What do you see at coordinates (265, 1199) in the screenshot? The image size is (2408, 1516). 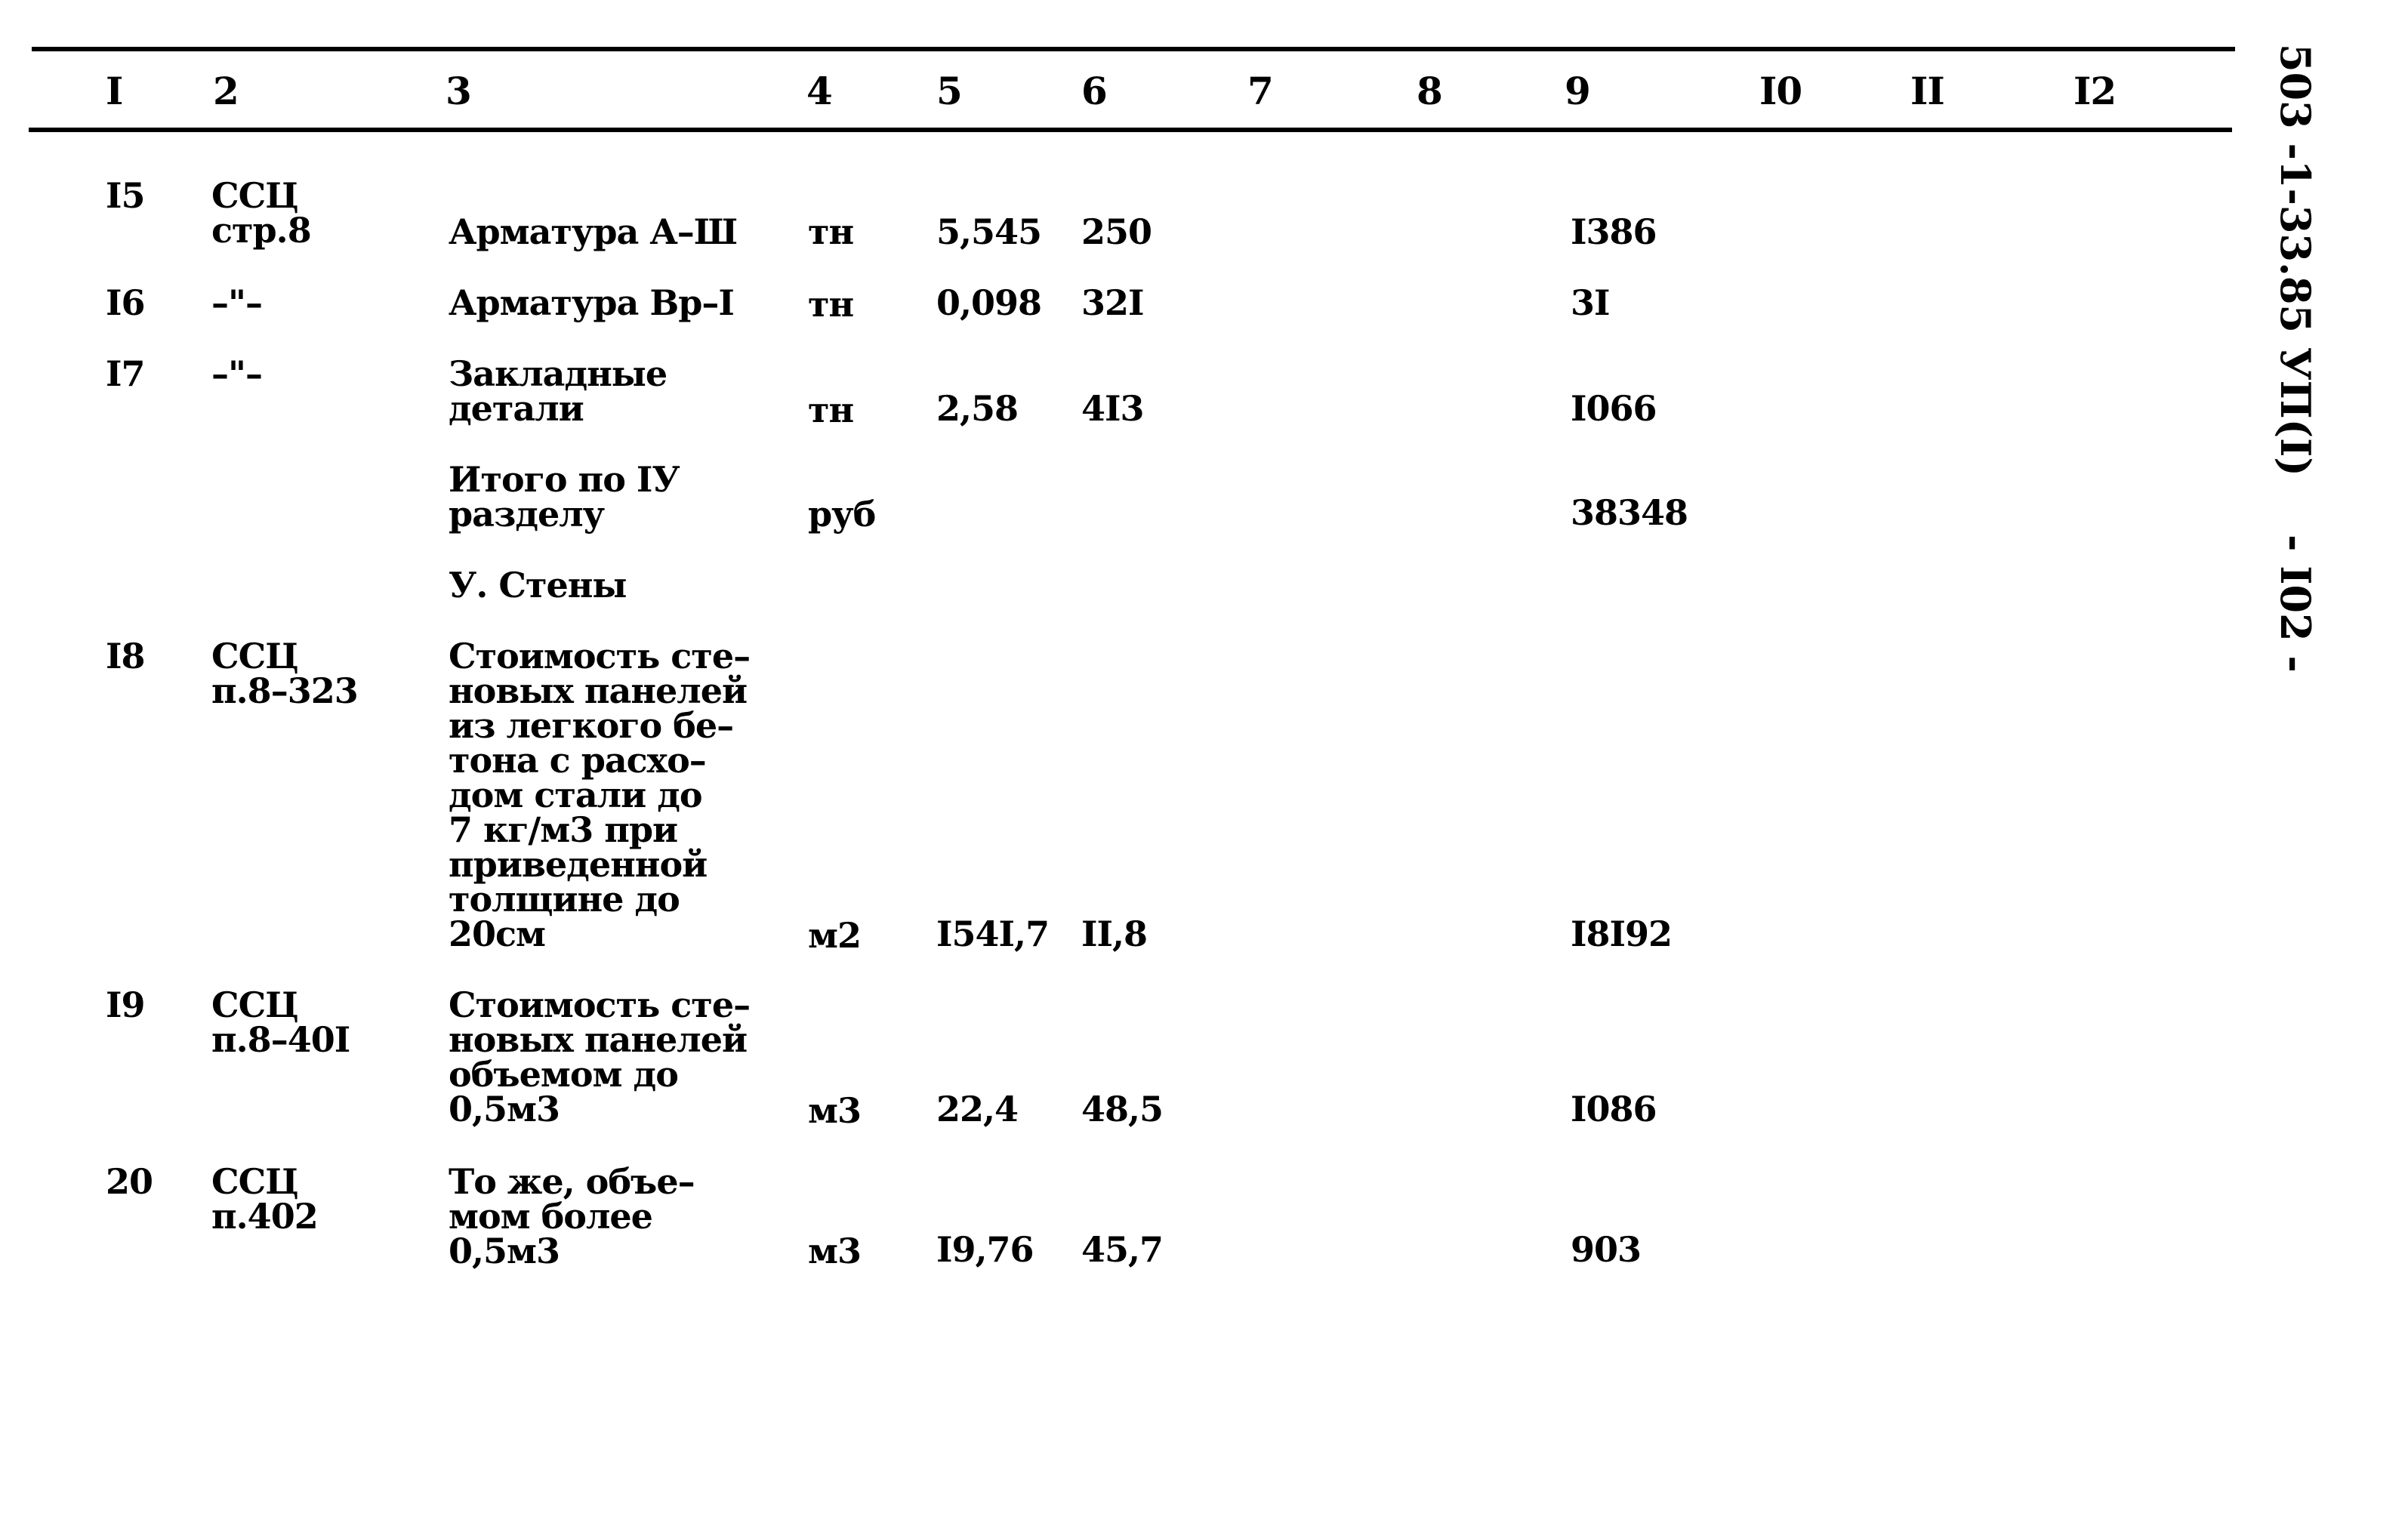 I see `row-reference: ССЦ п.402` at bounding box center [265, 1199].